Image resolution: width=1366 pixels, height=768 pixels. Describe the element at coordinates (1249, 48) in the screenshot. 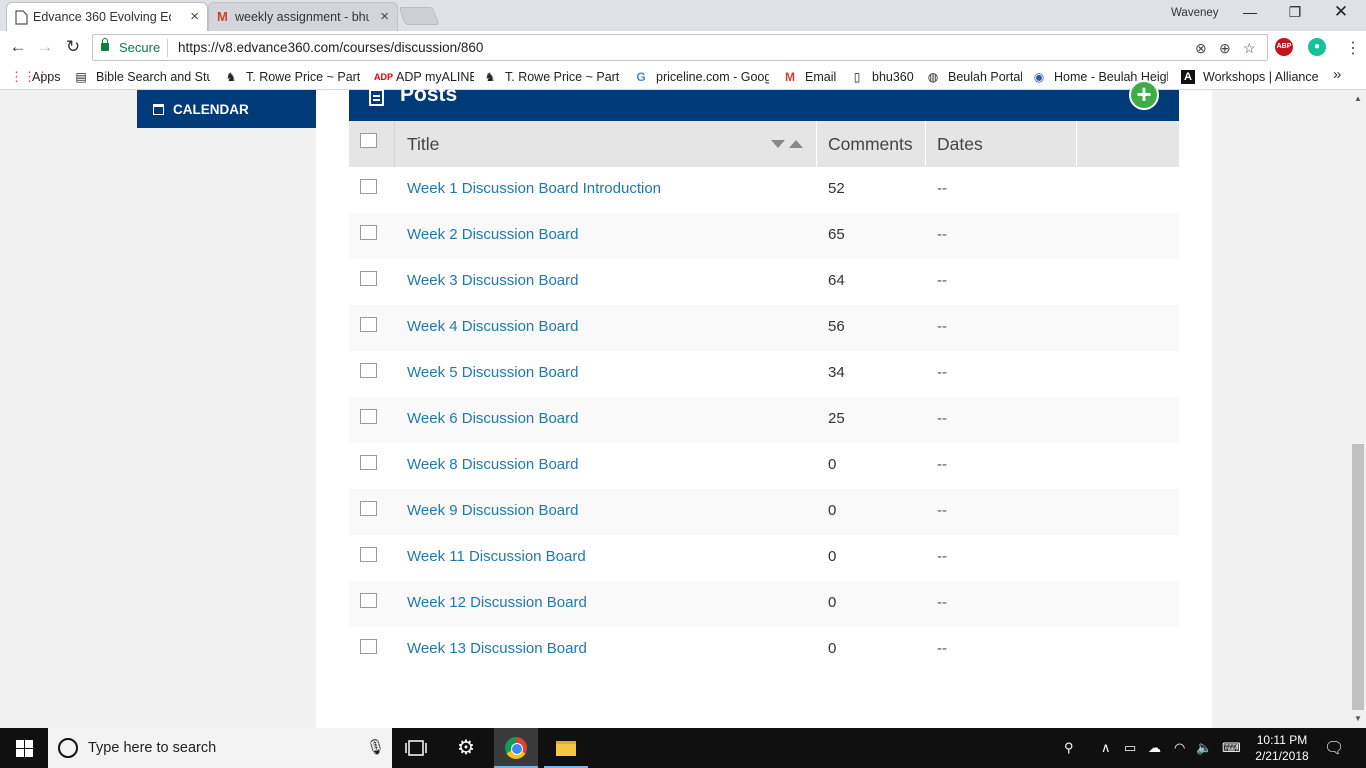

I see `star-icon: ☆` at that location.